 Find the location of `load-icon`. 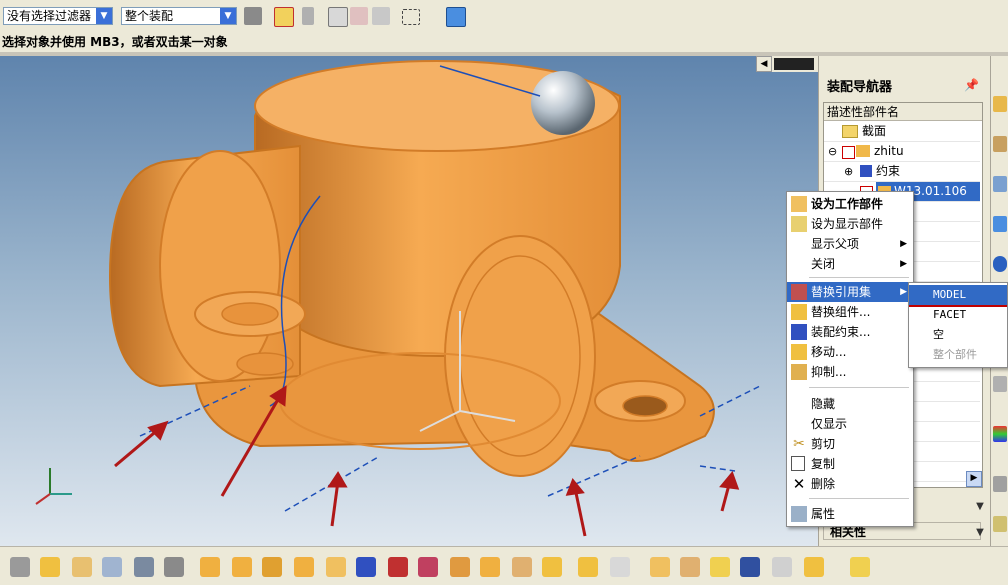

load-icon is located at coordinates (144, 567).